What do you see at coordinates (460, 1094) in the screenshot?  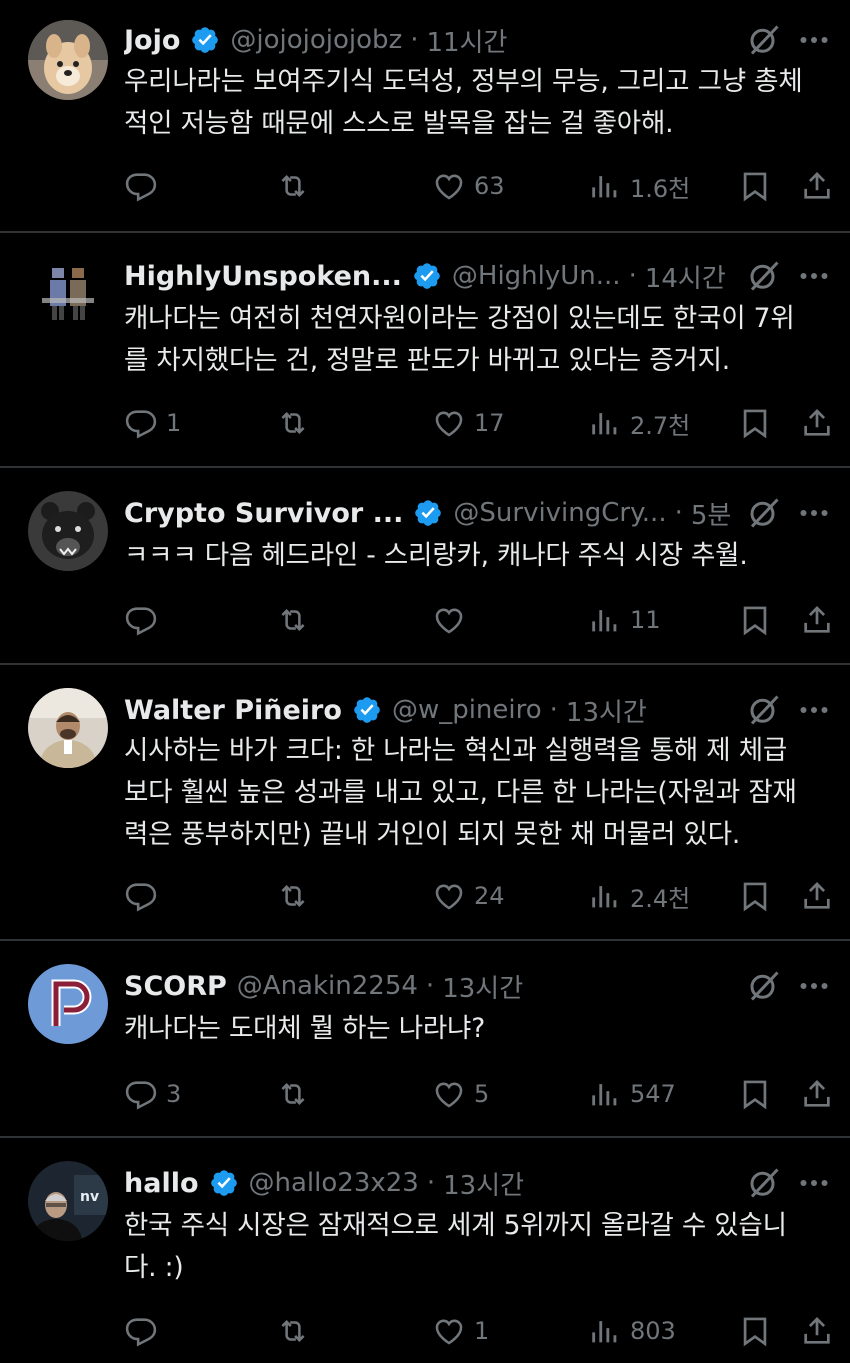 I see `like-button: 5` at bounding box center [460, 1094].